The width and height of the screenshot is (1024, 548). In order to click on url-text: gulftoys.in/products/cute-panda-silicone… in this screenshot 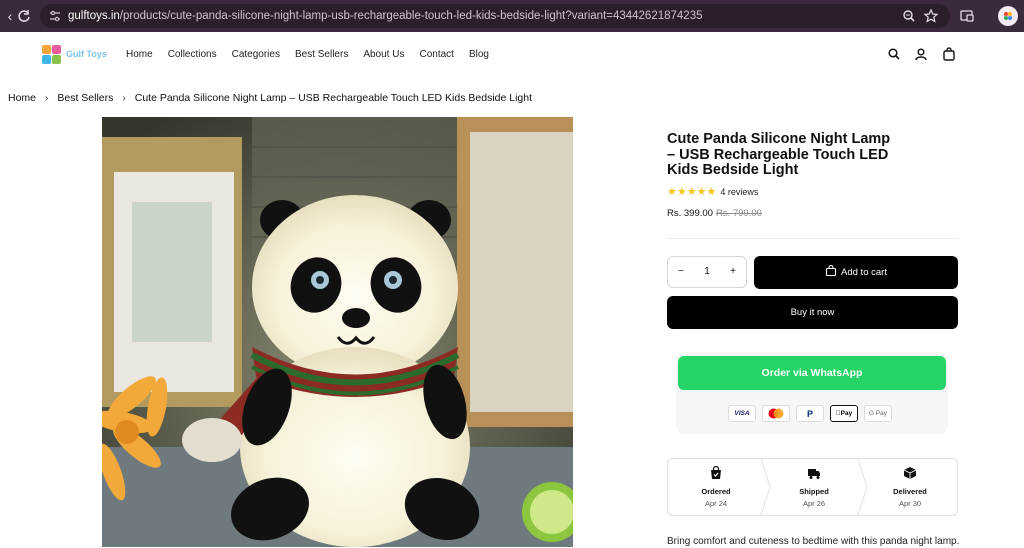, I will do `click(385, 16)`.